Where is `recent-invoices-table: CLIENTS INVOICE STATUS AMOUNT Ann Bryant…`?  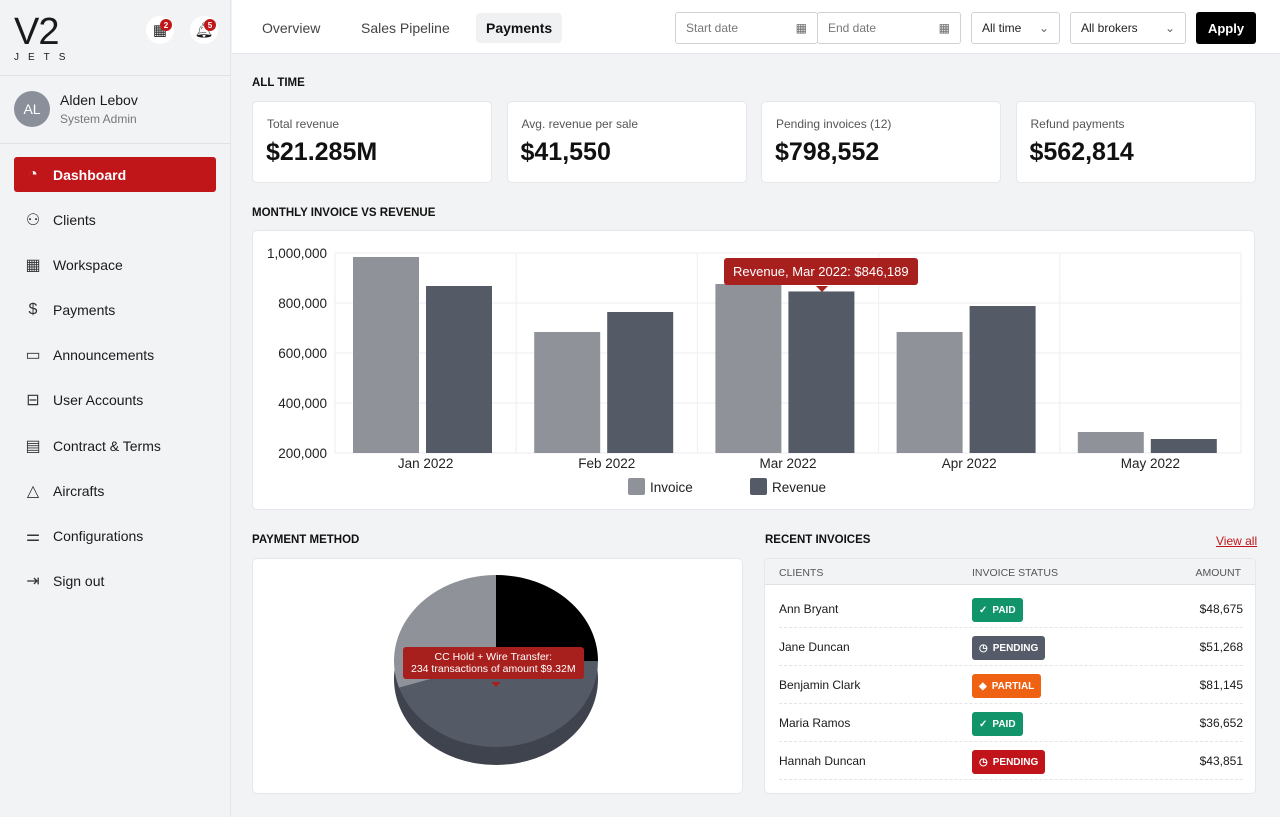
recent-invoices-table: CLIENTS INVOICE STATUS AMOUNT Ann Bryant… is located at coordinates (1010, 676).